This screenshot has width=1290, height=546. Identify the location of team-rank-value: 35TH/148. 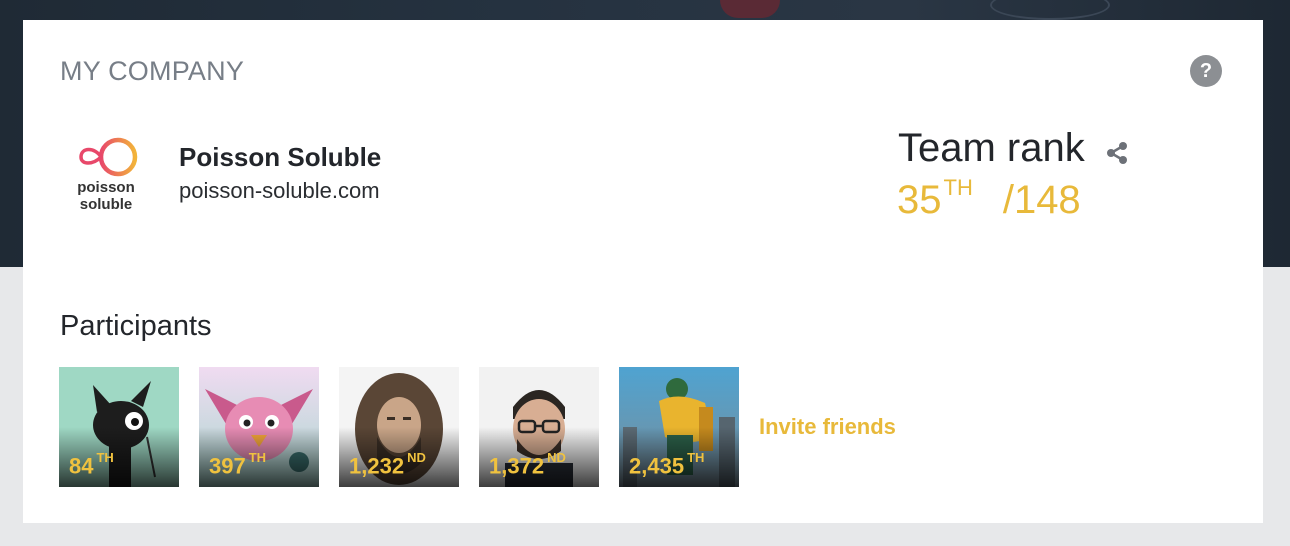
(989, 198).